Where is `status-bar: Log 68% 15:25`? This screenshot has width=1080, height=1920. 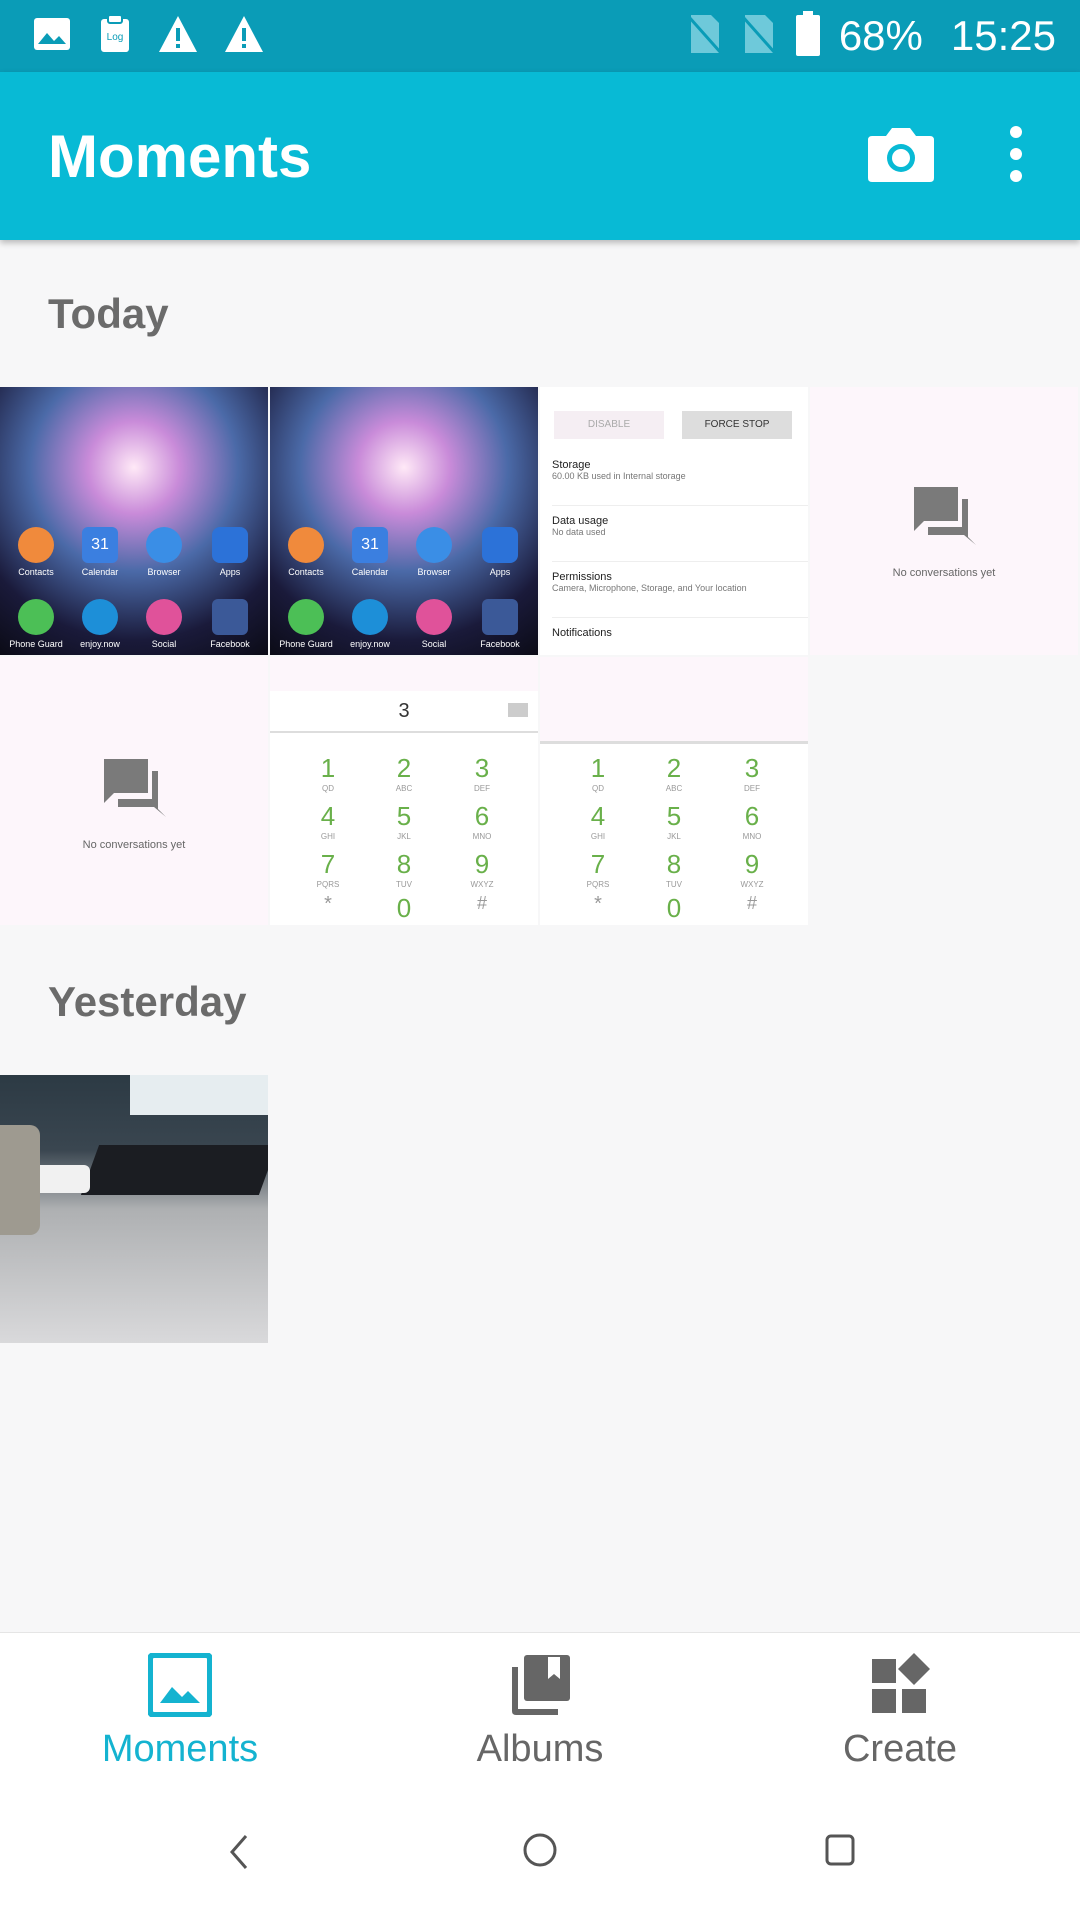 status-bar: Log 68% 15:25 is located at coordinates (540, 36).